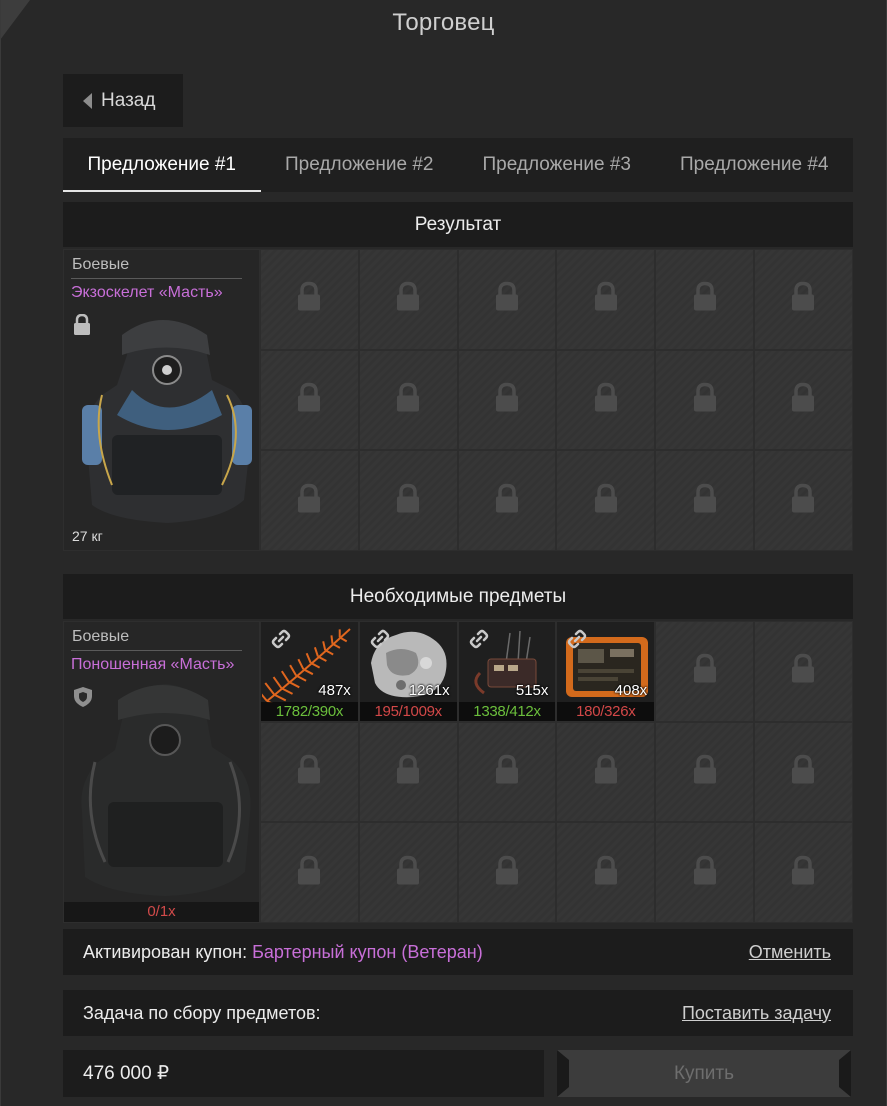  I want to click on result-item-category: Боевые, so click(101, 264).